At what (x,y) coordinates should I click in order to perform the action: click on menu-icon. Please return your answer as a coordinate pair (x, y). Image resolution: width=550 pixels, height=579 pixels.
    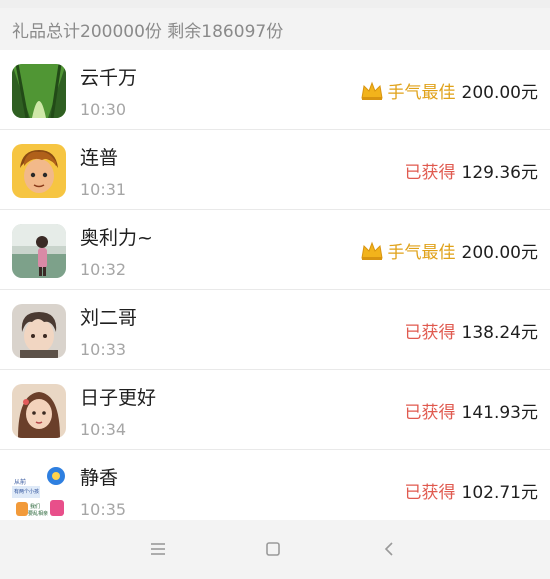
    Looking at the image, I should click on (158, 549).